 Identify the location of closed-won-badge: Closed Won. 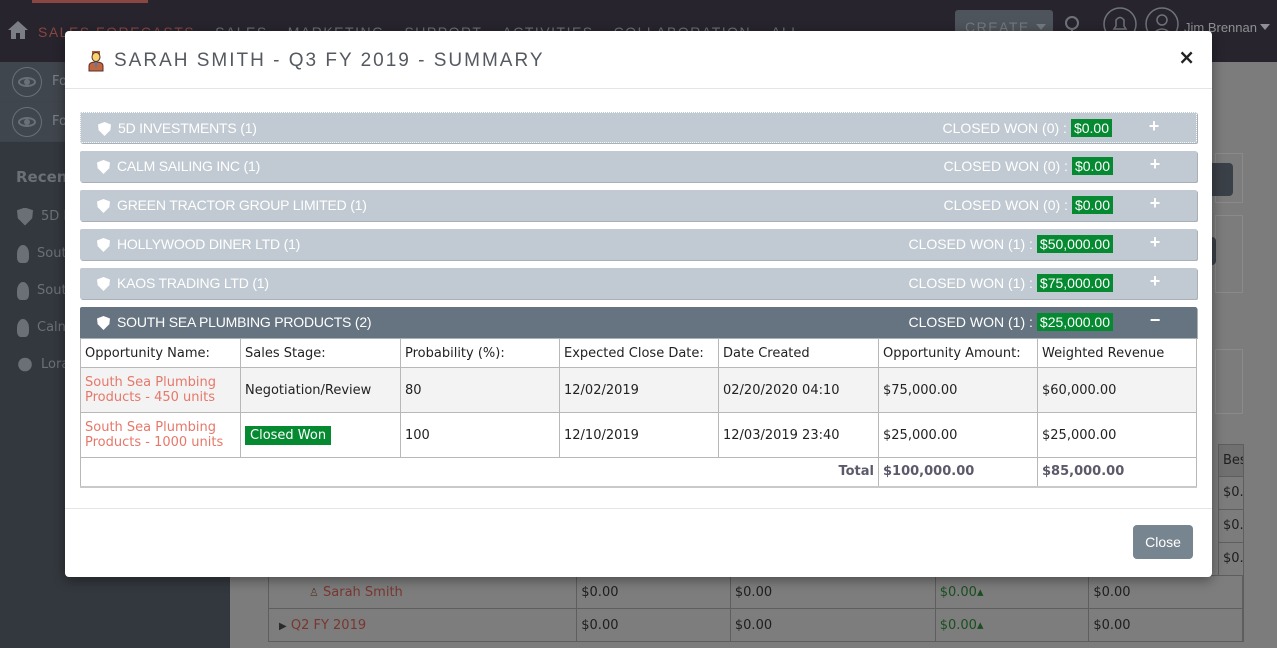
(288, 435).